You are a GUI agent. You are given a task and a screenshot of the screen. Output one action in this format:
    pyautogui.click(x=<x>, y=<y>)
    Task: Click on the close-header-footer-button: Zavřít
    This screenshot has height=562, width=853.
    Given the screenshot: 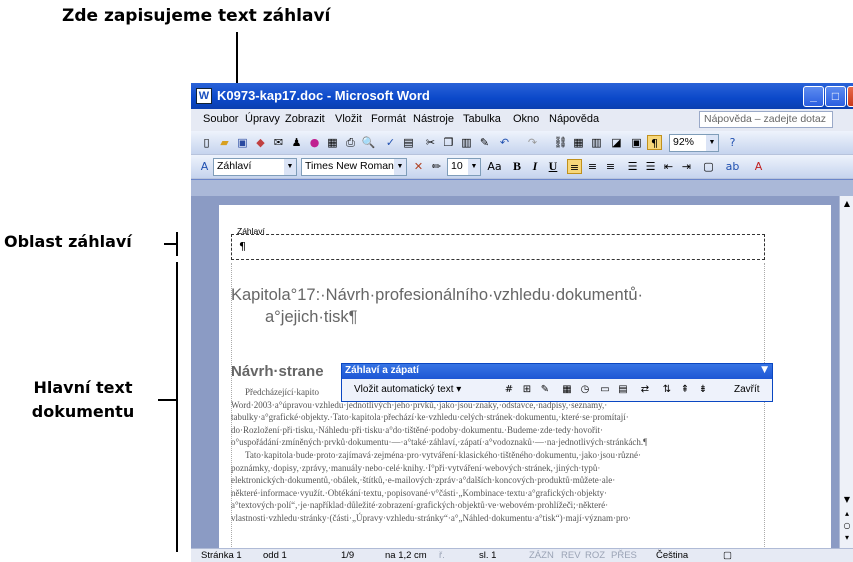 What is the action you would take?
    pyautogui.click(x=747, y=389)
    